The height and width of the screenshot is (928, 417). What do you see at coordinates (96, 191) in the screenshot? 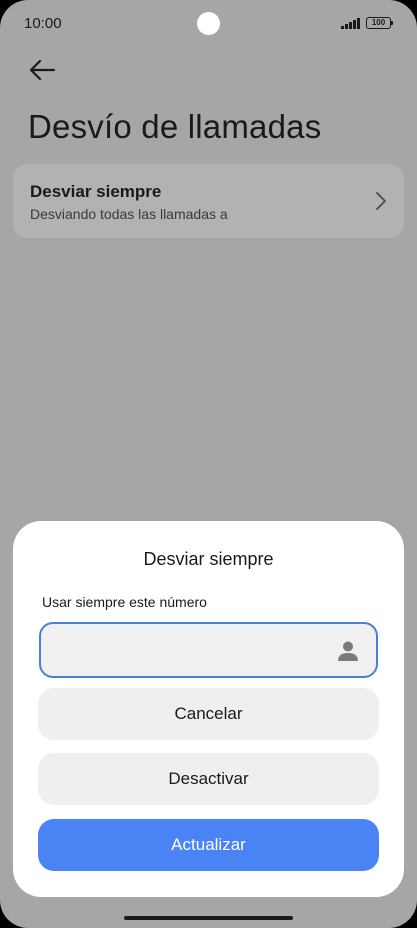
I see `setting-title: Desviar siempre` at bounding box center [96, 191].